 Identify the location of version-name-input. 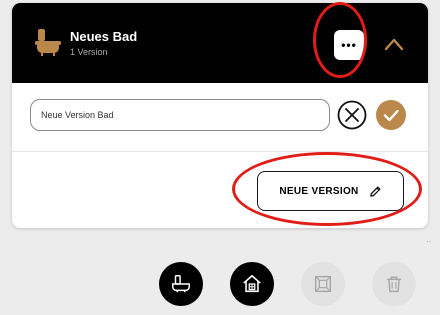
(180, 115).